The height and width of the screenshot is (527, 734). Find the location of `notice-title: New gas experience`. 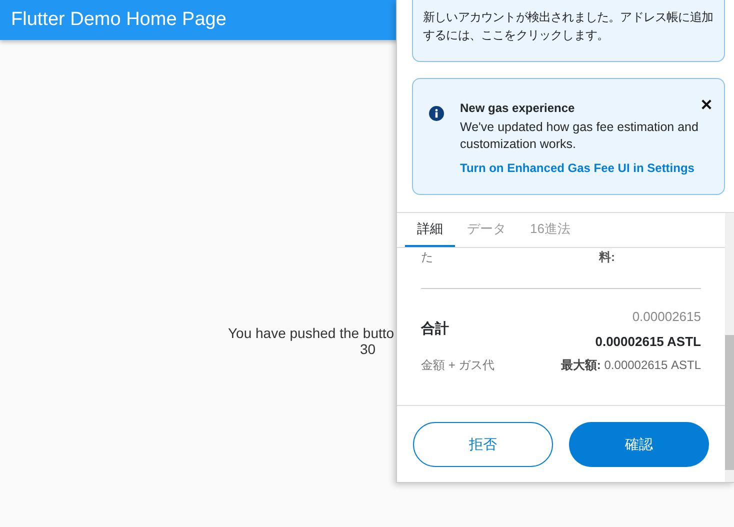

notice-title: New gas experience is located at coordinates (517, 108).